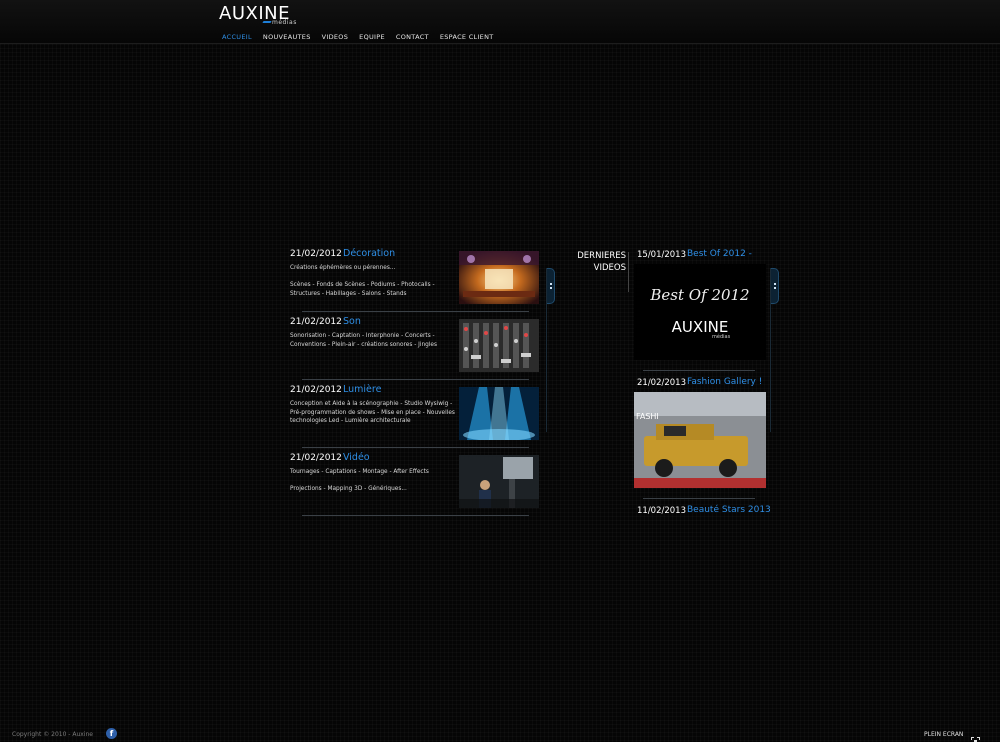  I want to click on decoration-thumbnail, so click(499, 277).